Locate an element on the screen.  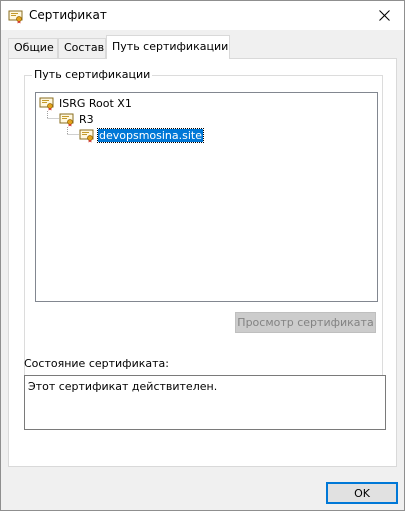
close-icon is located at coordinates (384, 15).